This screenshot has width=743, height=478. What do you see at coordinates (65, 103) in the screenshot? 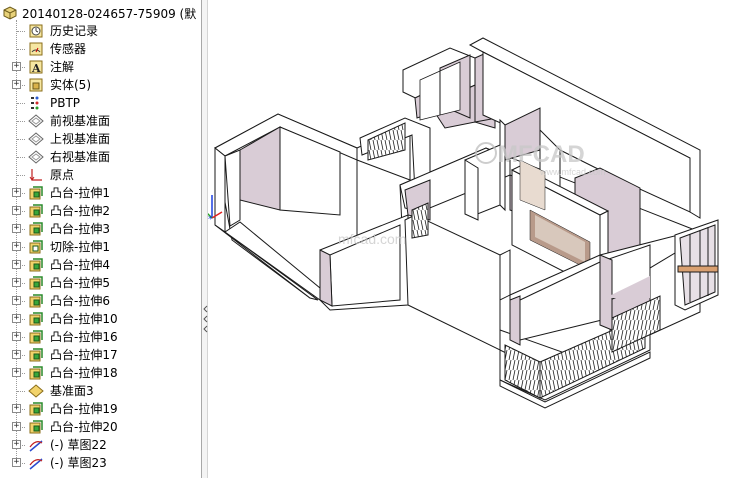
I see `tree-item-label: PBTP` at bounding box center [65, 103].